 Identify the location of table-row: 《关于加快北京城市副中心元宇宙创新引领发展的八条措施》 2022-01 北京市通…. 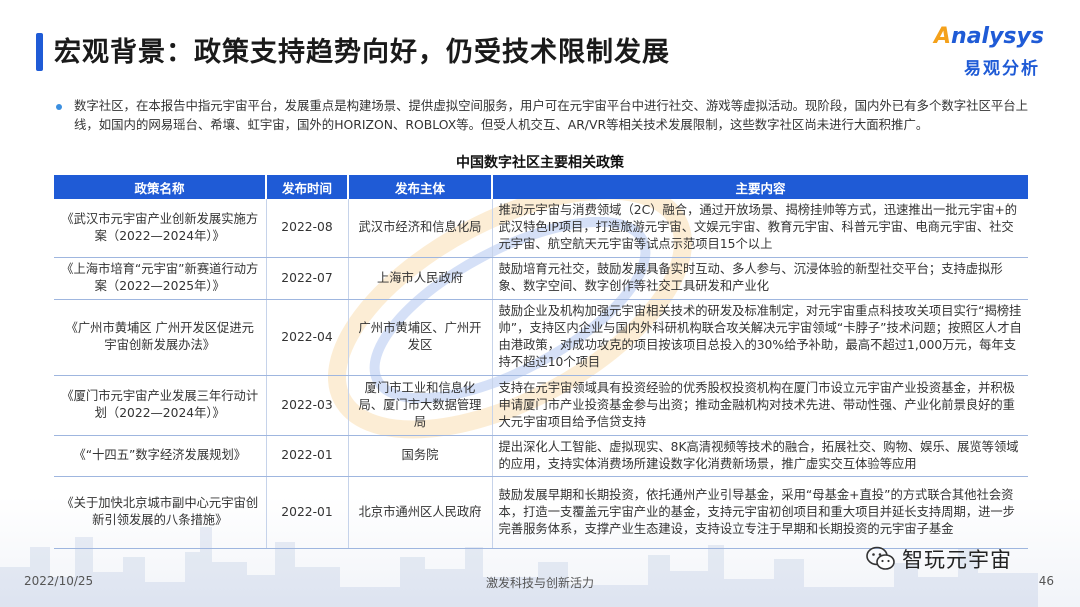
(541, 512).